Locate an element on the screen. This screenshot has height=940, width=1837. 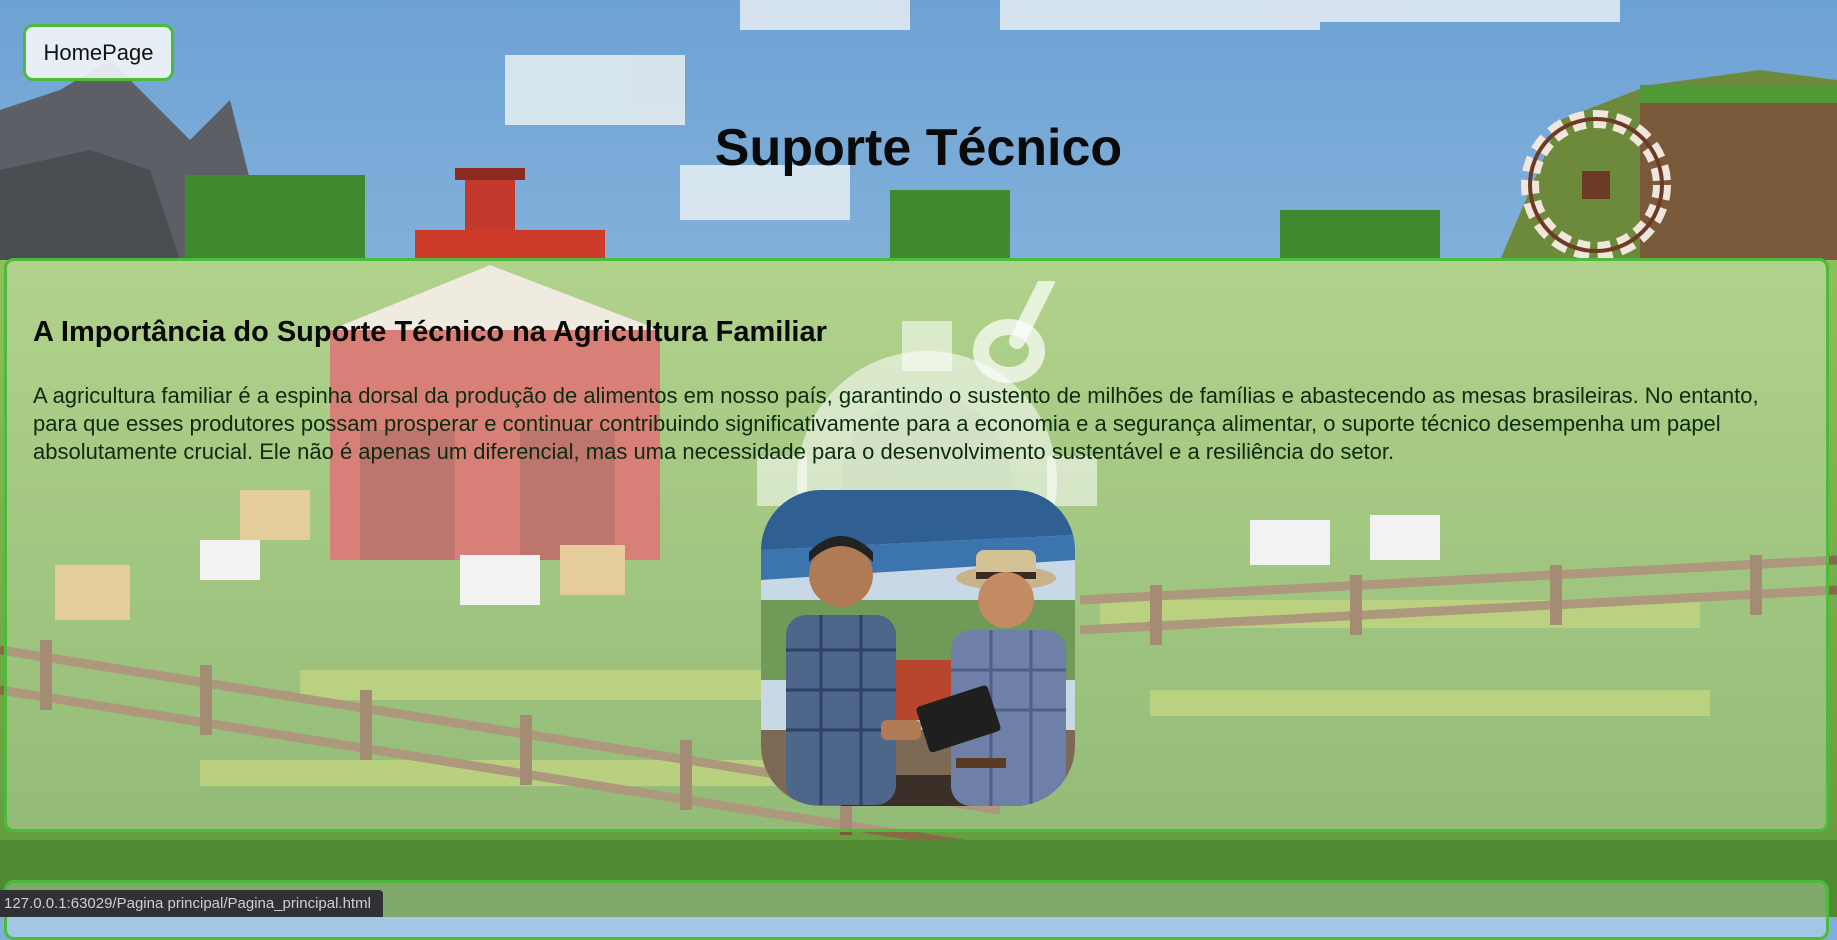
page-title: Suporte Técnico is located at coordinates (918, 148).